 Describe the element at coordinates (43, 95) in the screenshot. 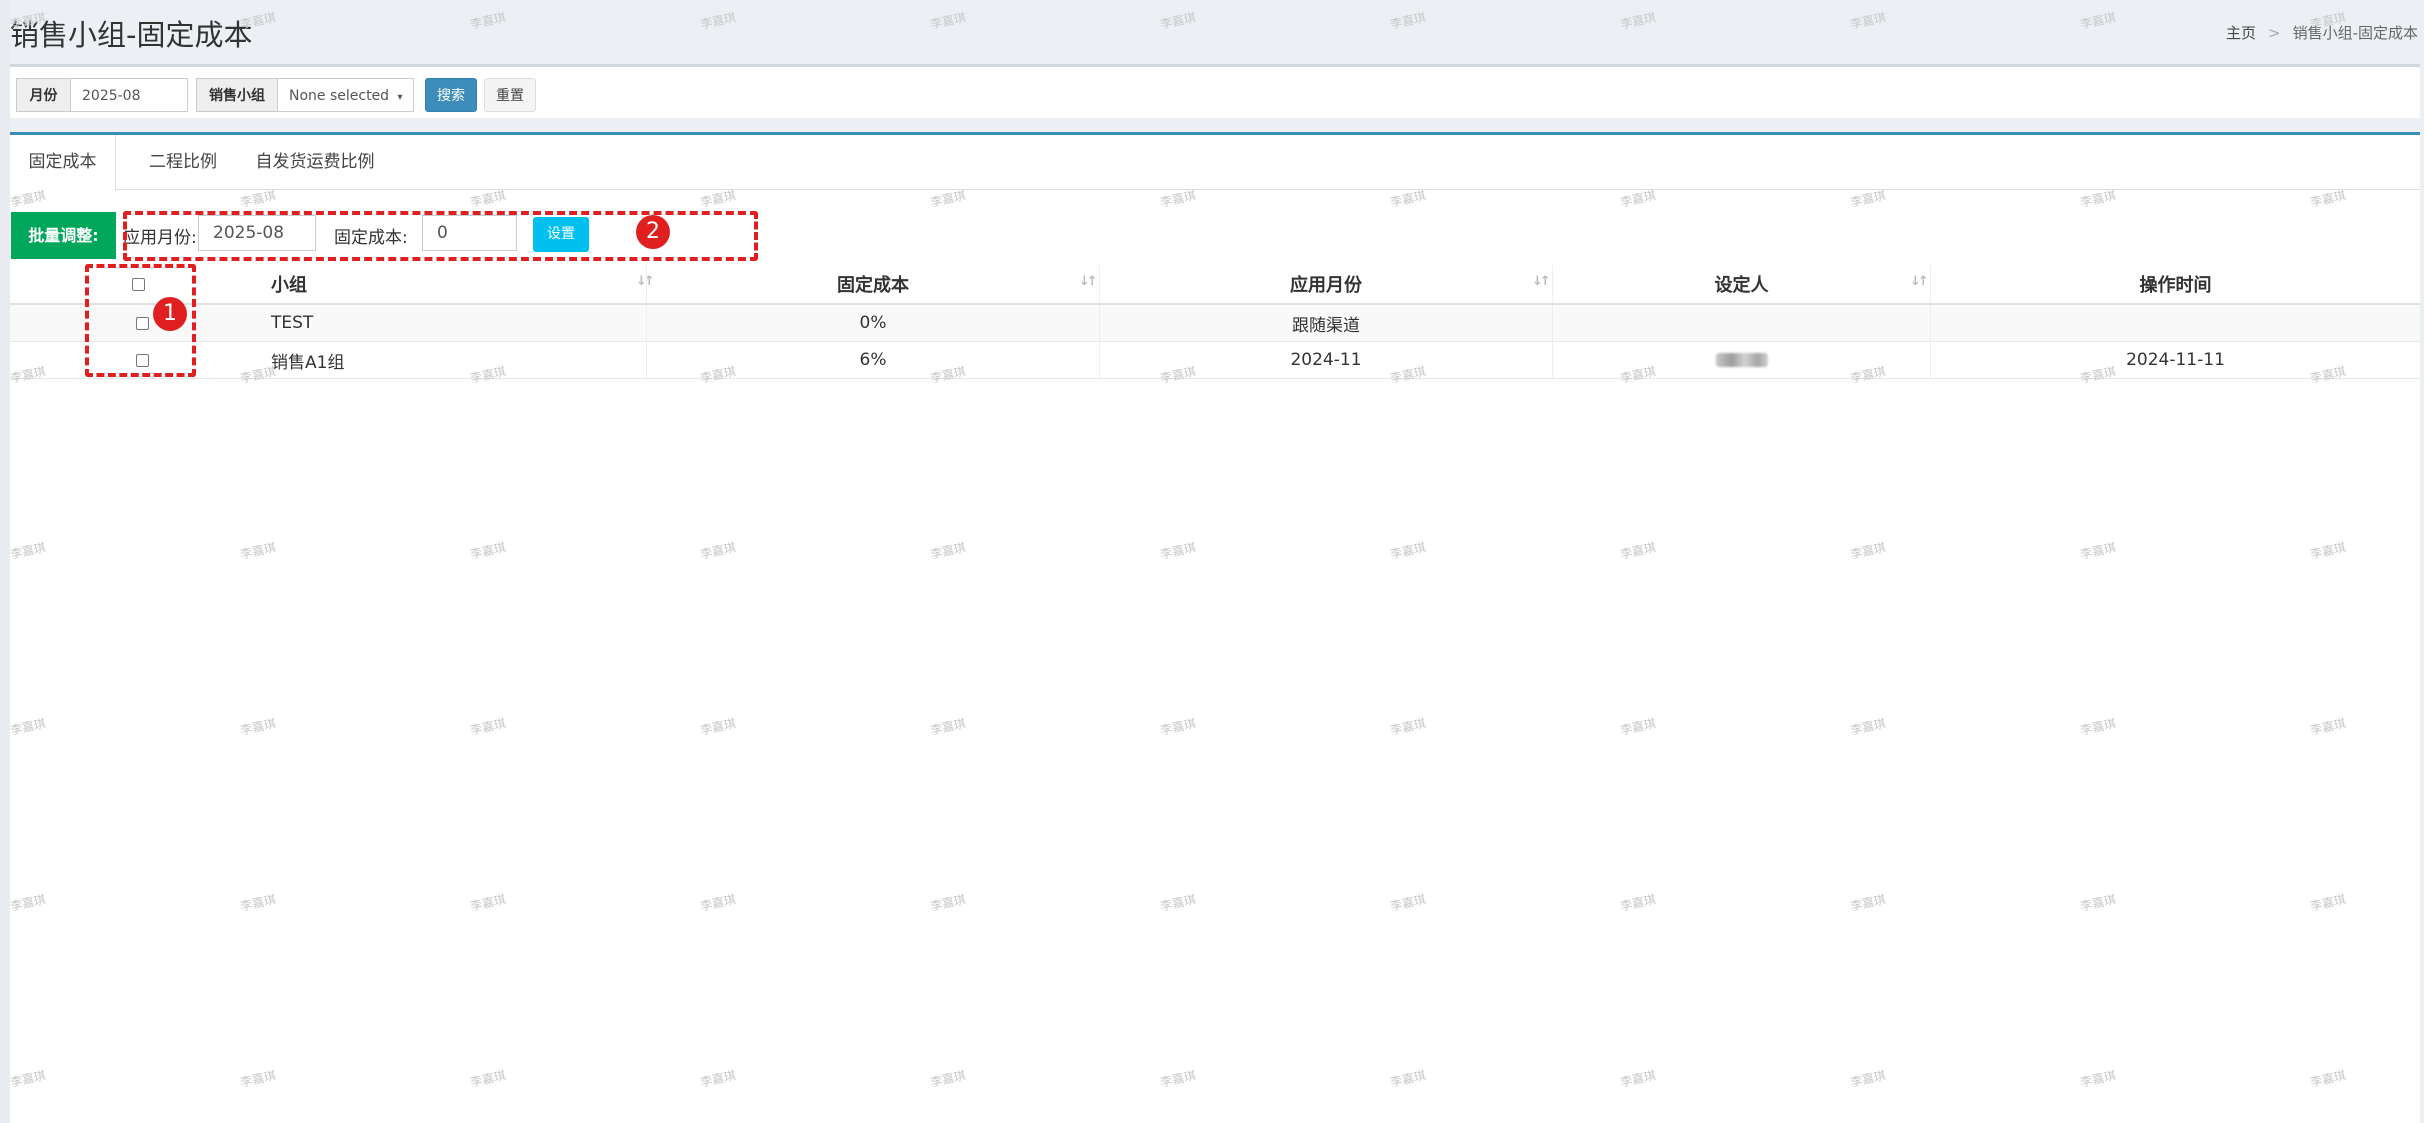

I see `month-filter-label: 月份` at that location.